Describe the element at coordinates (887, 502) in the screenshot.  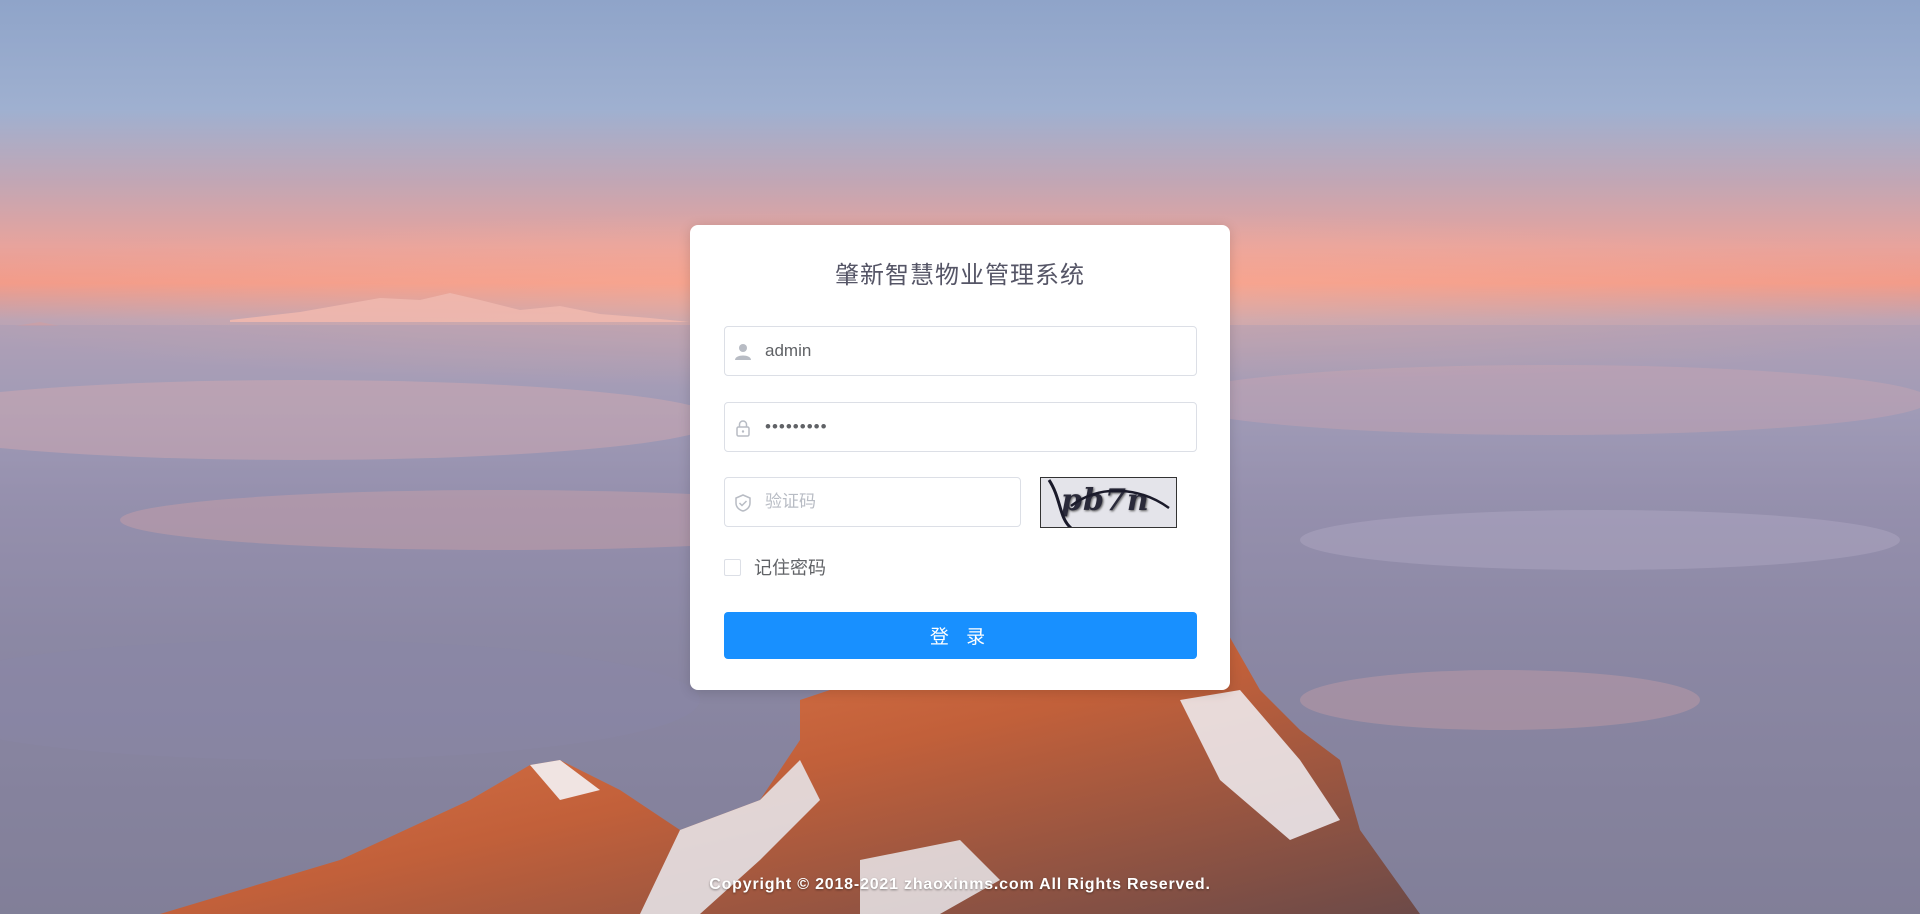
I see `captcha-input` at that location.